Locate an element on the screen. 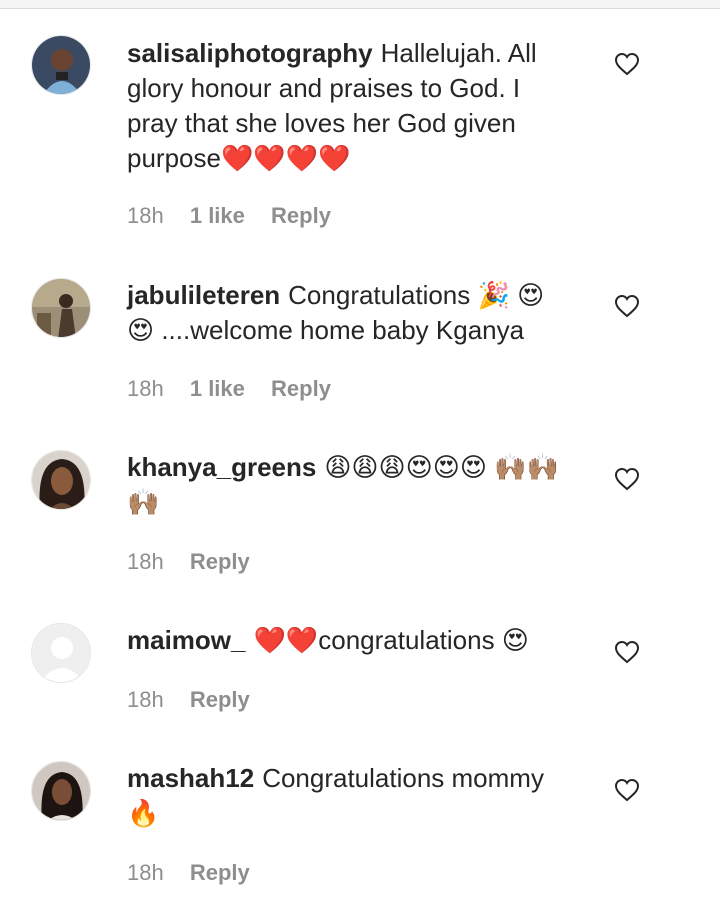 This screenshot has height=910, width=720. comment-username: mashah12 is located at coordinates (190, 778).